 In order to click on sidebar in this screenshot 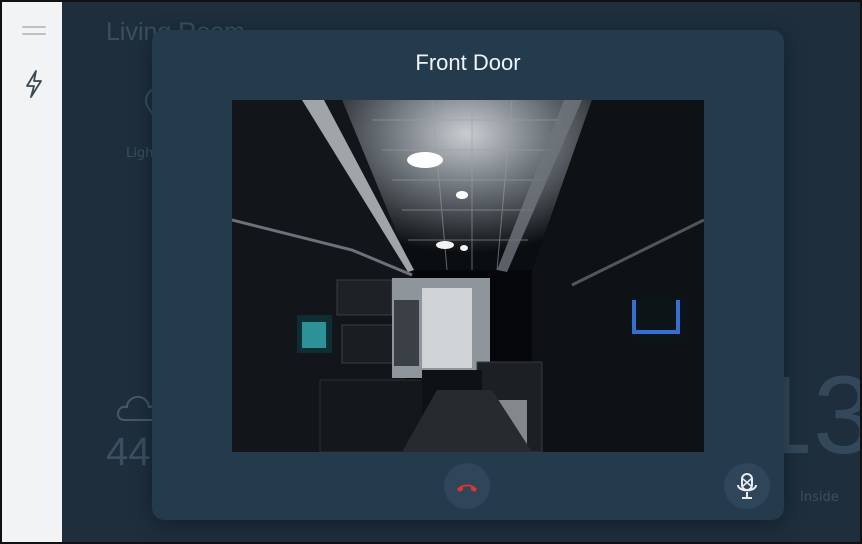, I will do `click(32, 272)`.